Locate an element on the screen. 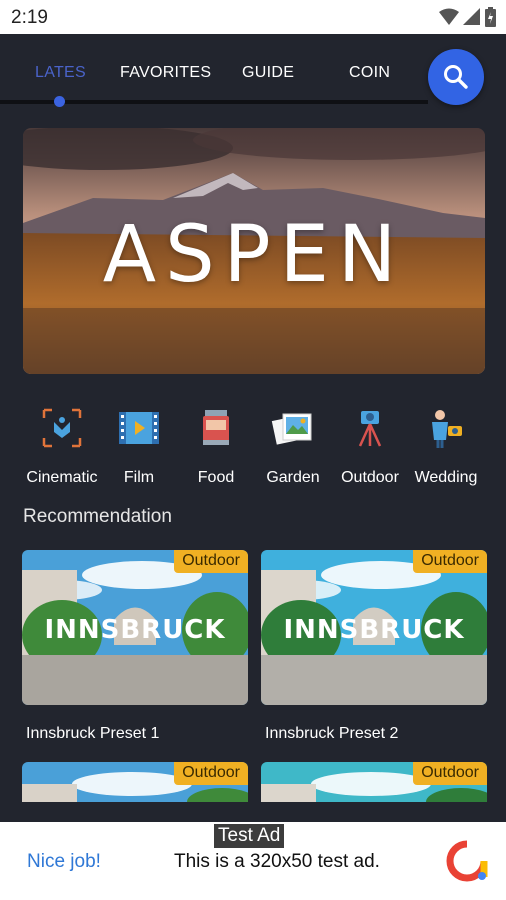  category-garden: Garden is located at coordinates (293, 444).